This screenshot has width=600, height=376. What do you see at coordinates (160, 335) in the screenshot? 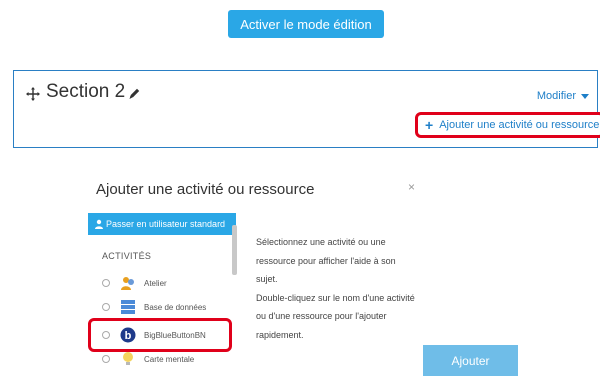
I see `highlight-box` at bounding box center [160, 335].